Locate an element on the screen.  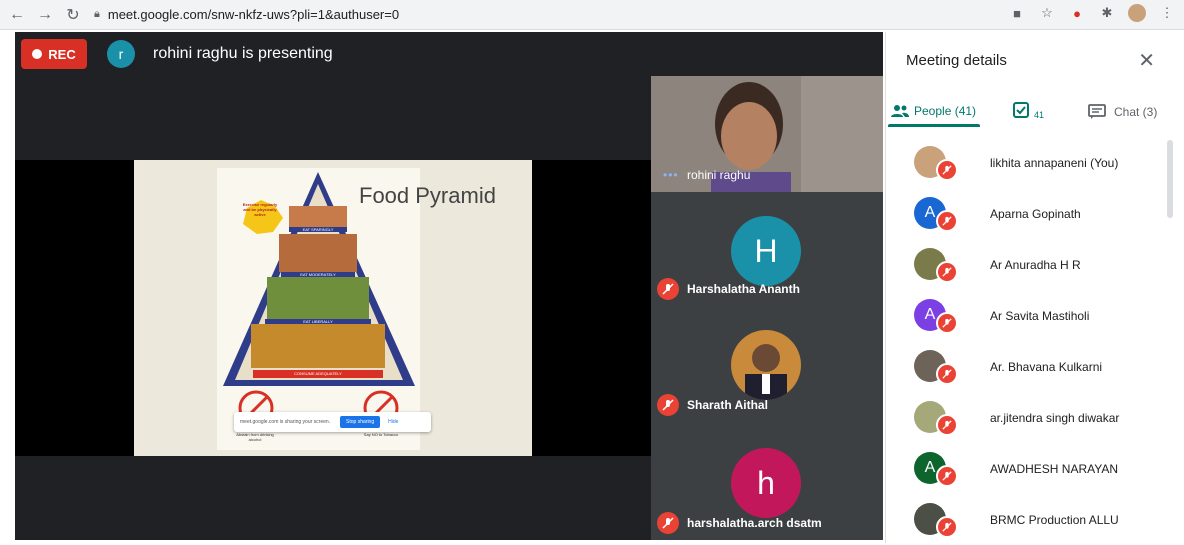
list-item: Ar. Bhavana Kulkarni is located at coordinates (1031, 366).